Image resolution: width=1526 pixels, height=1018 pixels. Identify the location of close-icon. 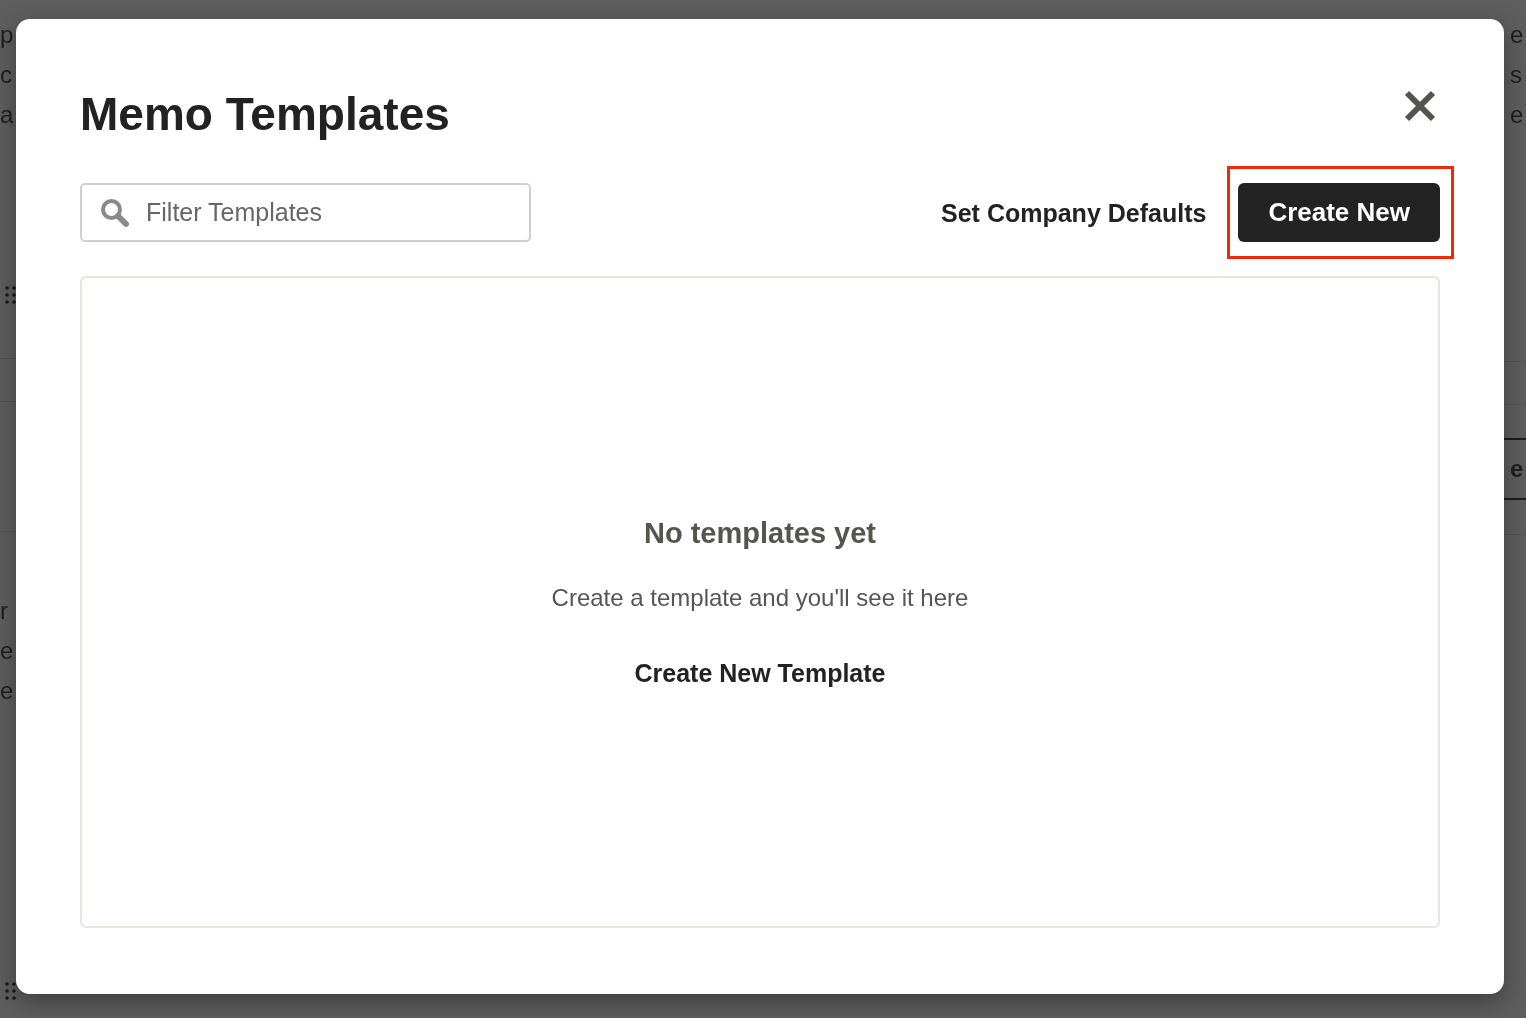
(1420, 106).